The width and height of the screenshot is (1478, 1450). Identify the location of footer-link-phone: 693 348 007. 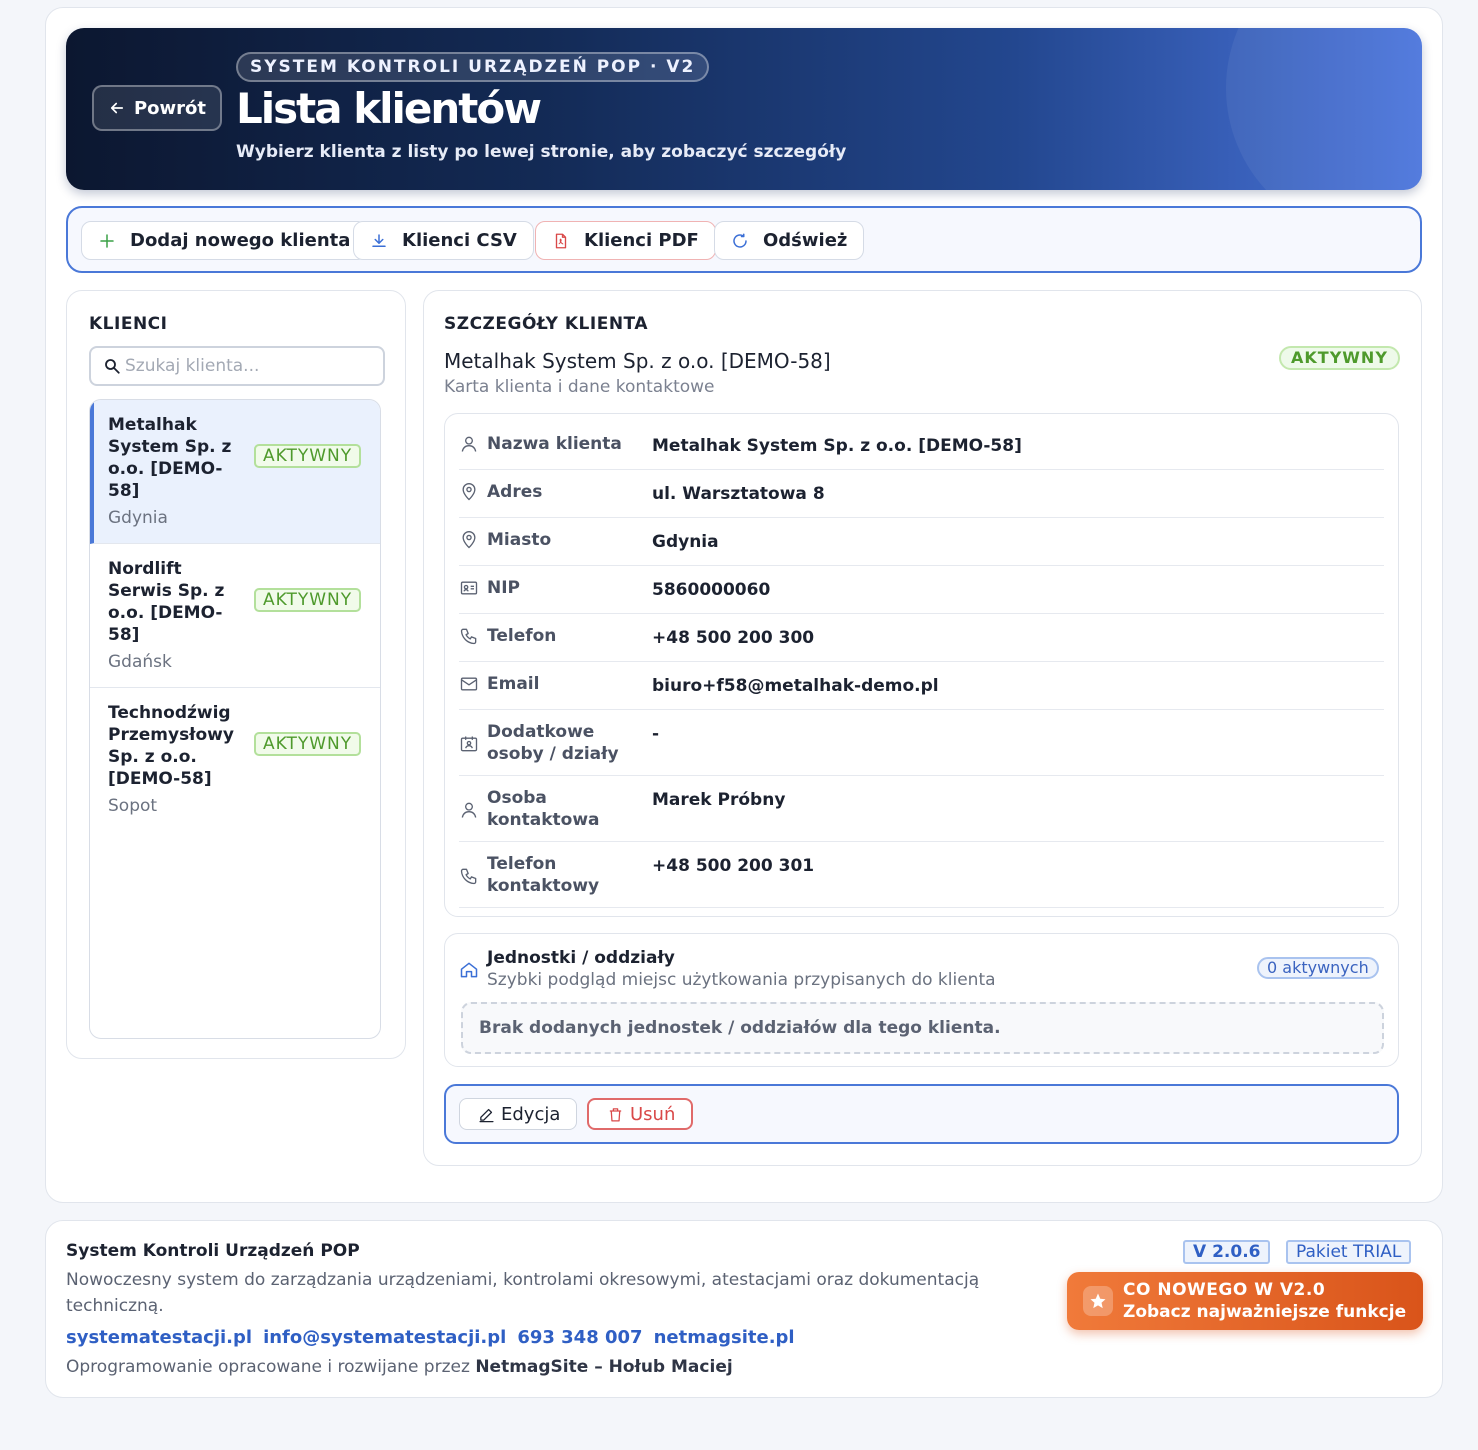
(579, 1337).